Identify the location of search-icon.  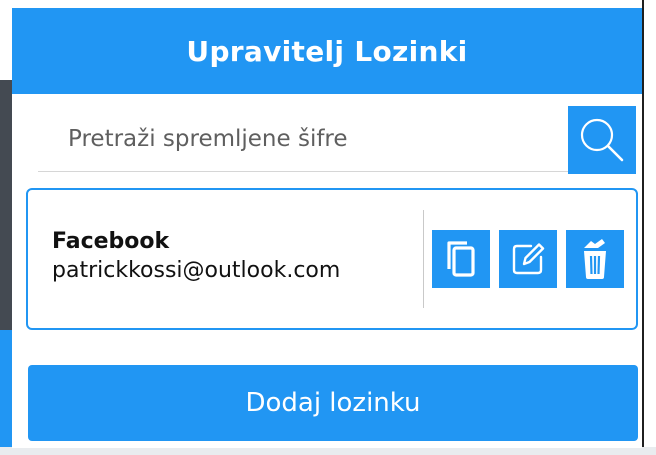
(602, 140).